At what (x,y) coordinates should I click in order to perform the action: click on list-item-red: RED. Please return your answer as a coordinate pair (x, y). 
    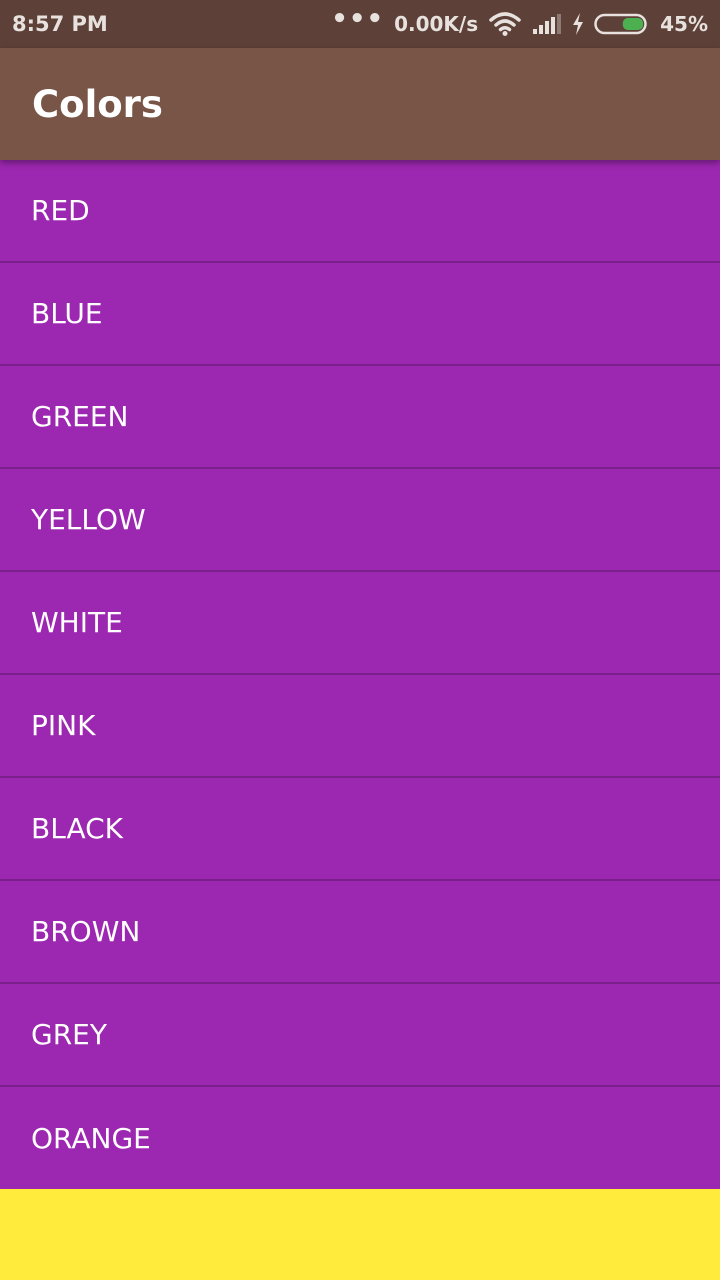
    Looking at the image, I should click on (360, 211).